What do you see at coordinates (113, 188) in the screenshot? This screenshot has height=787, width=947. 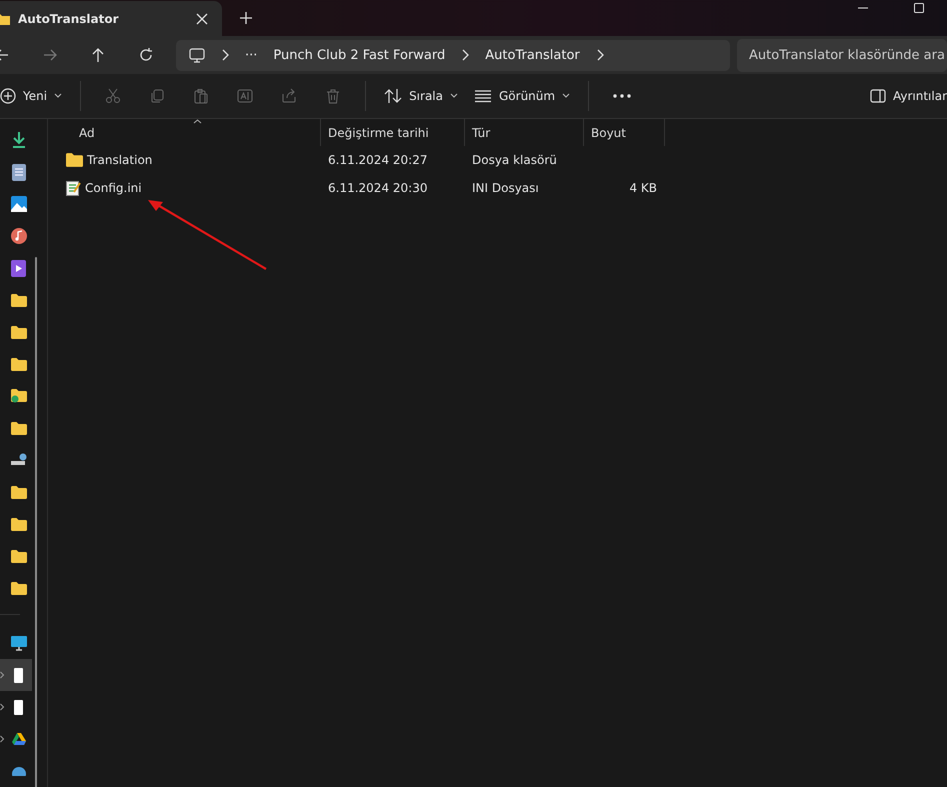 I see `file-name: Config.ini` at bounding box center [113, 188].